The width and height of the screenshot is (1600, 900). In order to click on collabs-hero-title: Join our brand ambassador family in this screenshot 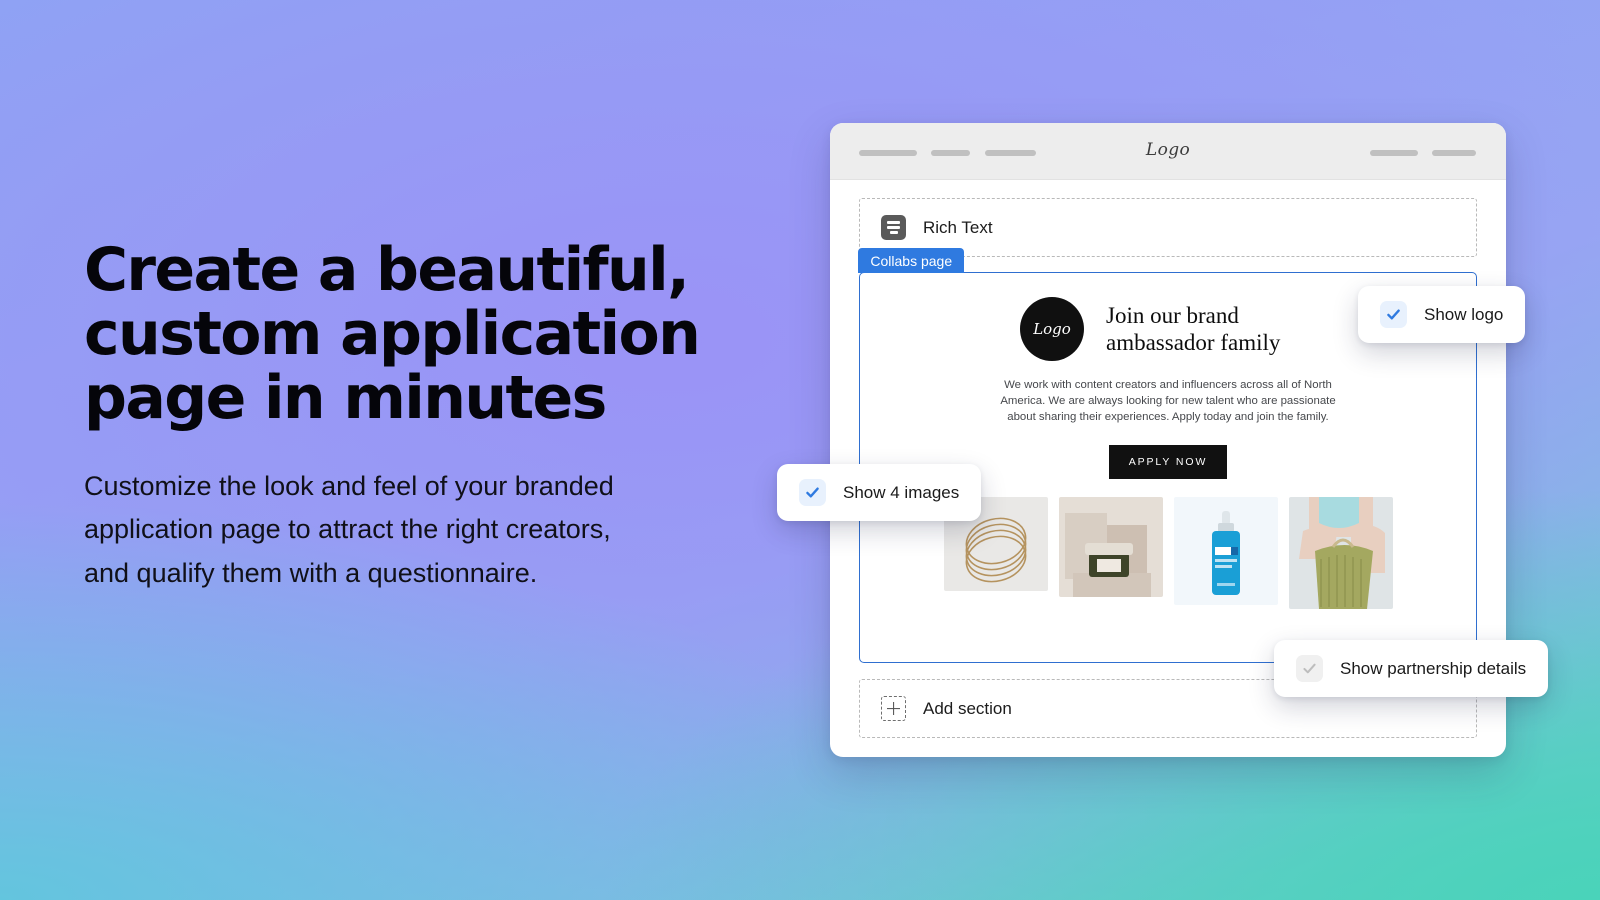, I will do `click(1193, 328)`.